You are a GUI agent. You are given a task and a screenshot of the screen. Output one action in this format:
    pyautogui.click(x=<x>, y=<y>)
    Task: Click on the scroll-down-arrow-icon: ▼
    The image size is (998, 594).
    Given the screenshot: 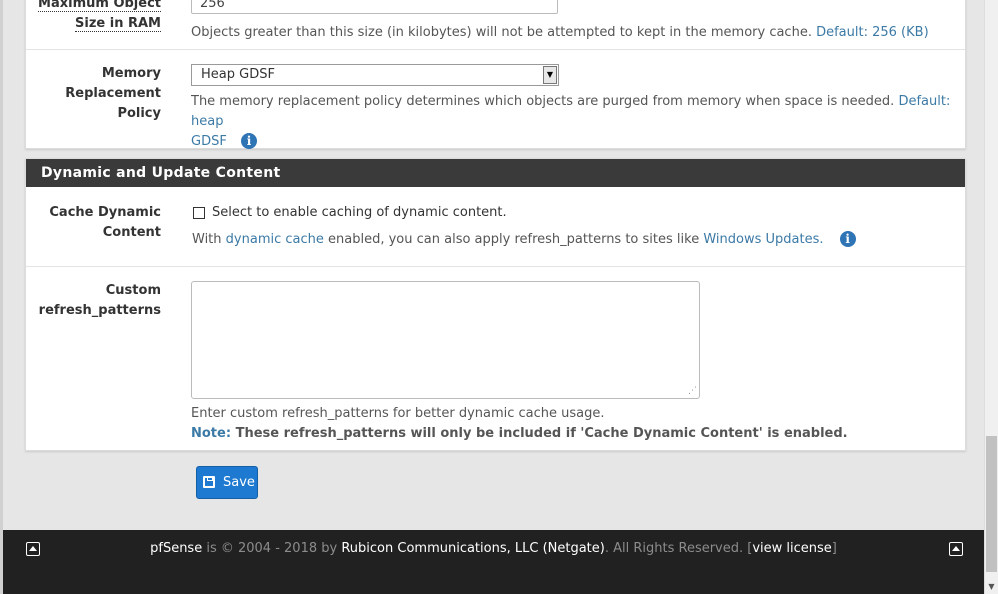 What is the action you would take?
    pyautogui.click(x=991, y=587)
    